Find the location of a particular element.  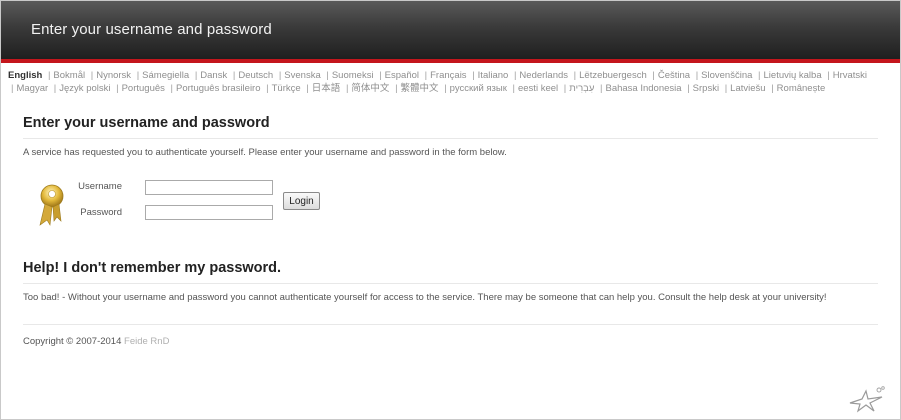

login-form: Username Password Login is located at coordinates (450, 207).